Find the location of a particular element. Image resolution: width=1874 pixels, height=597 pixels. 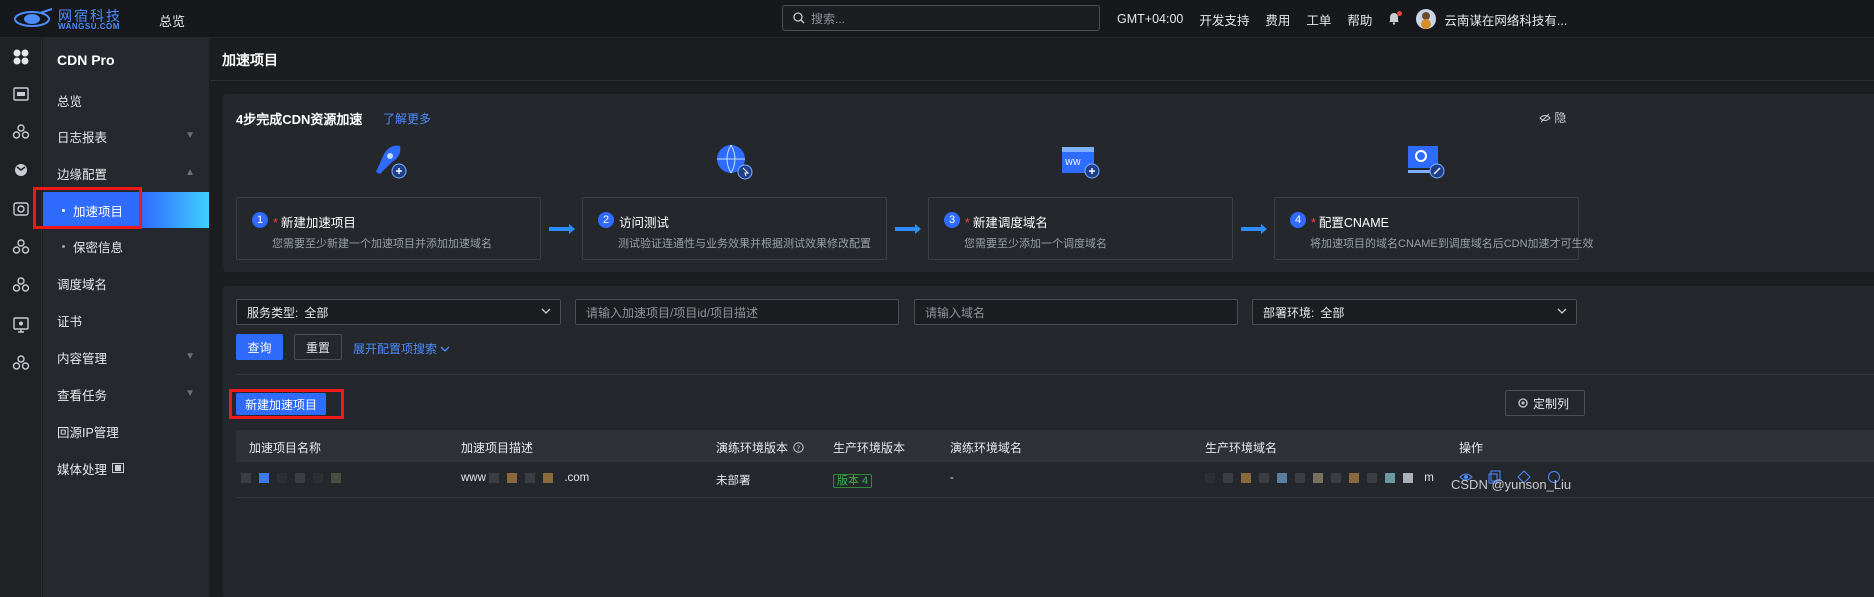

env-value: 全部 is located at coordinates (1332, 312).